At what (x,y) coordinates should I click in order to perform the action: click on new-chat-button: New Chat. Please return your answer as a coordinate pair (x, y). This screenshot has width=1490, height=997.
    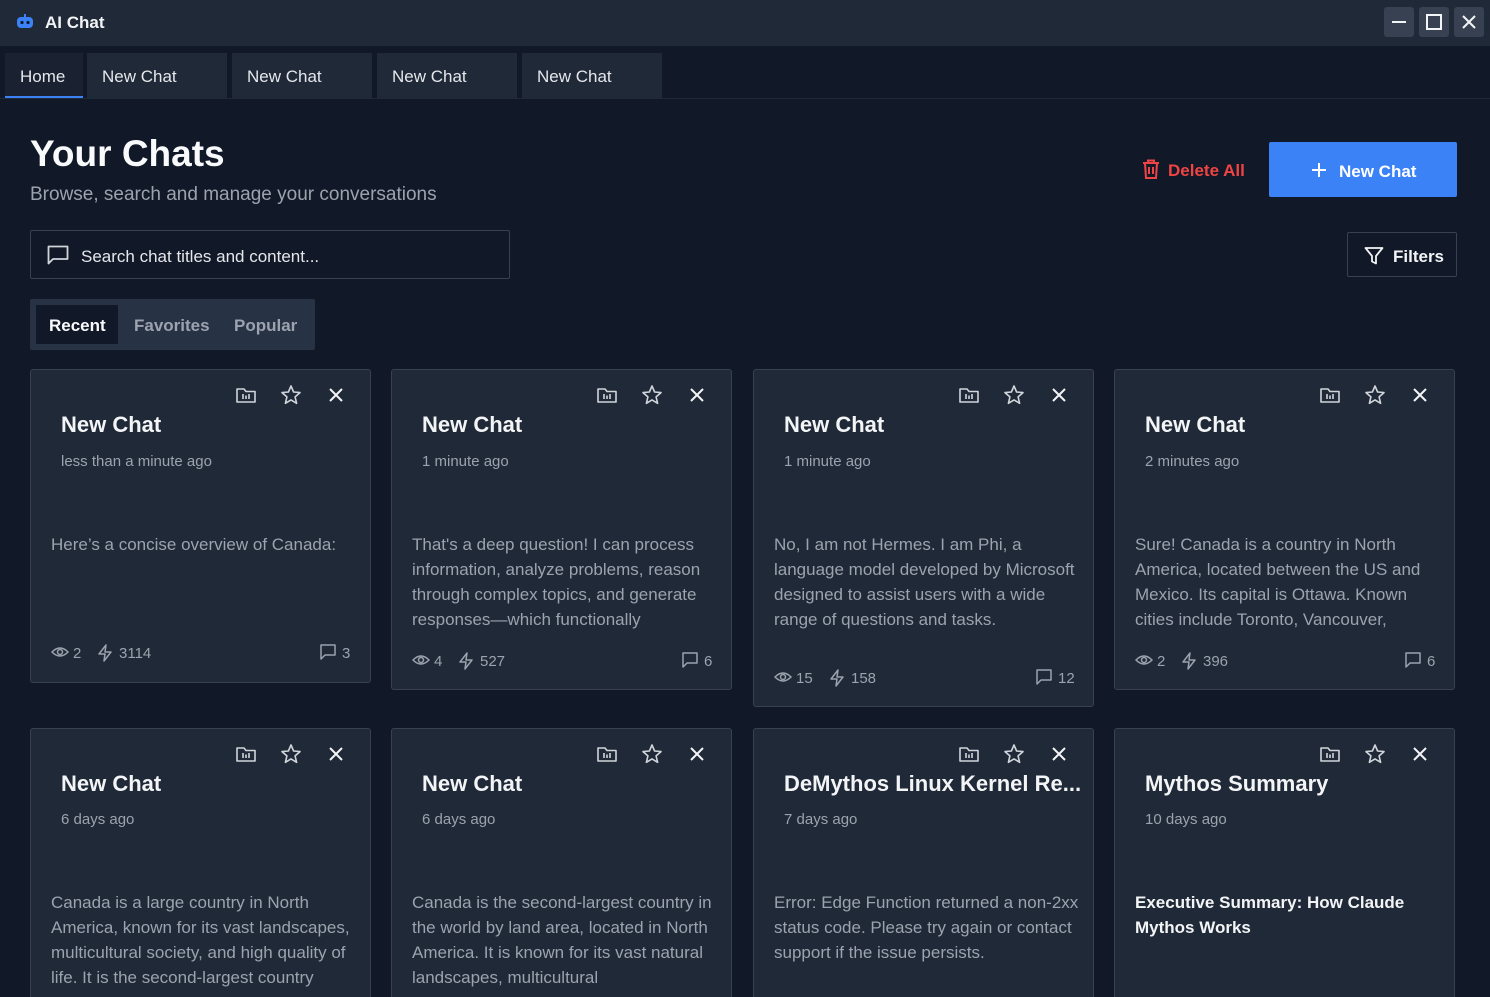
    Looking at the image, I should click on (1363, 169).